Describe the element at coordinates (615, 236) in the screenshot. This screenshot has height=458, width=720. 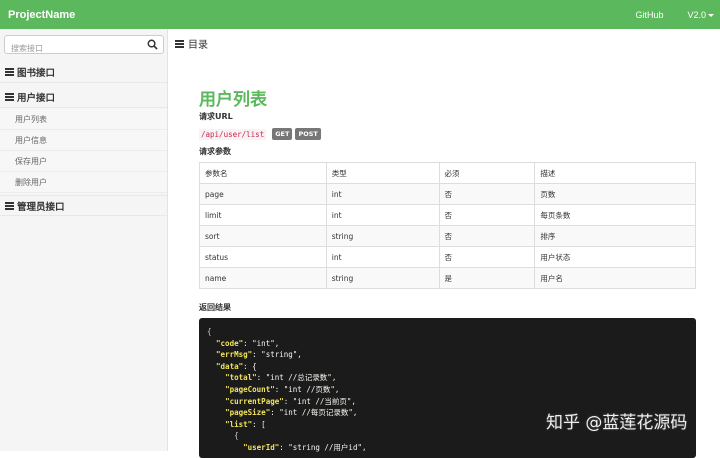
I see `table-cell: 排序` at that location.